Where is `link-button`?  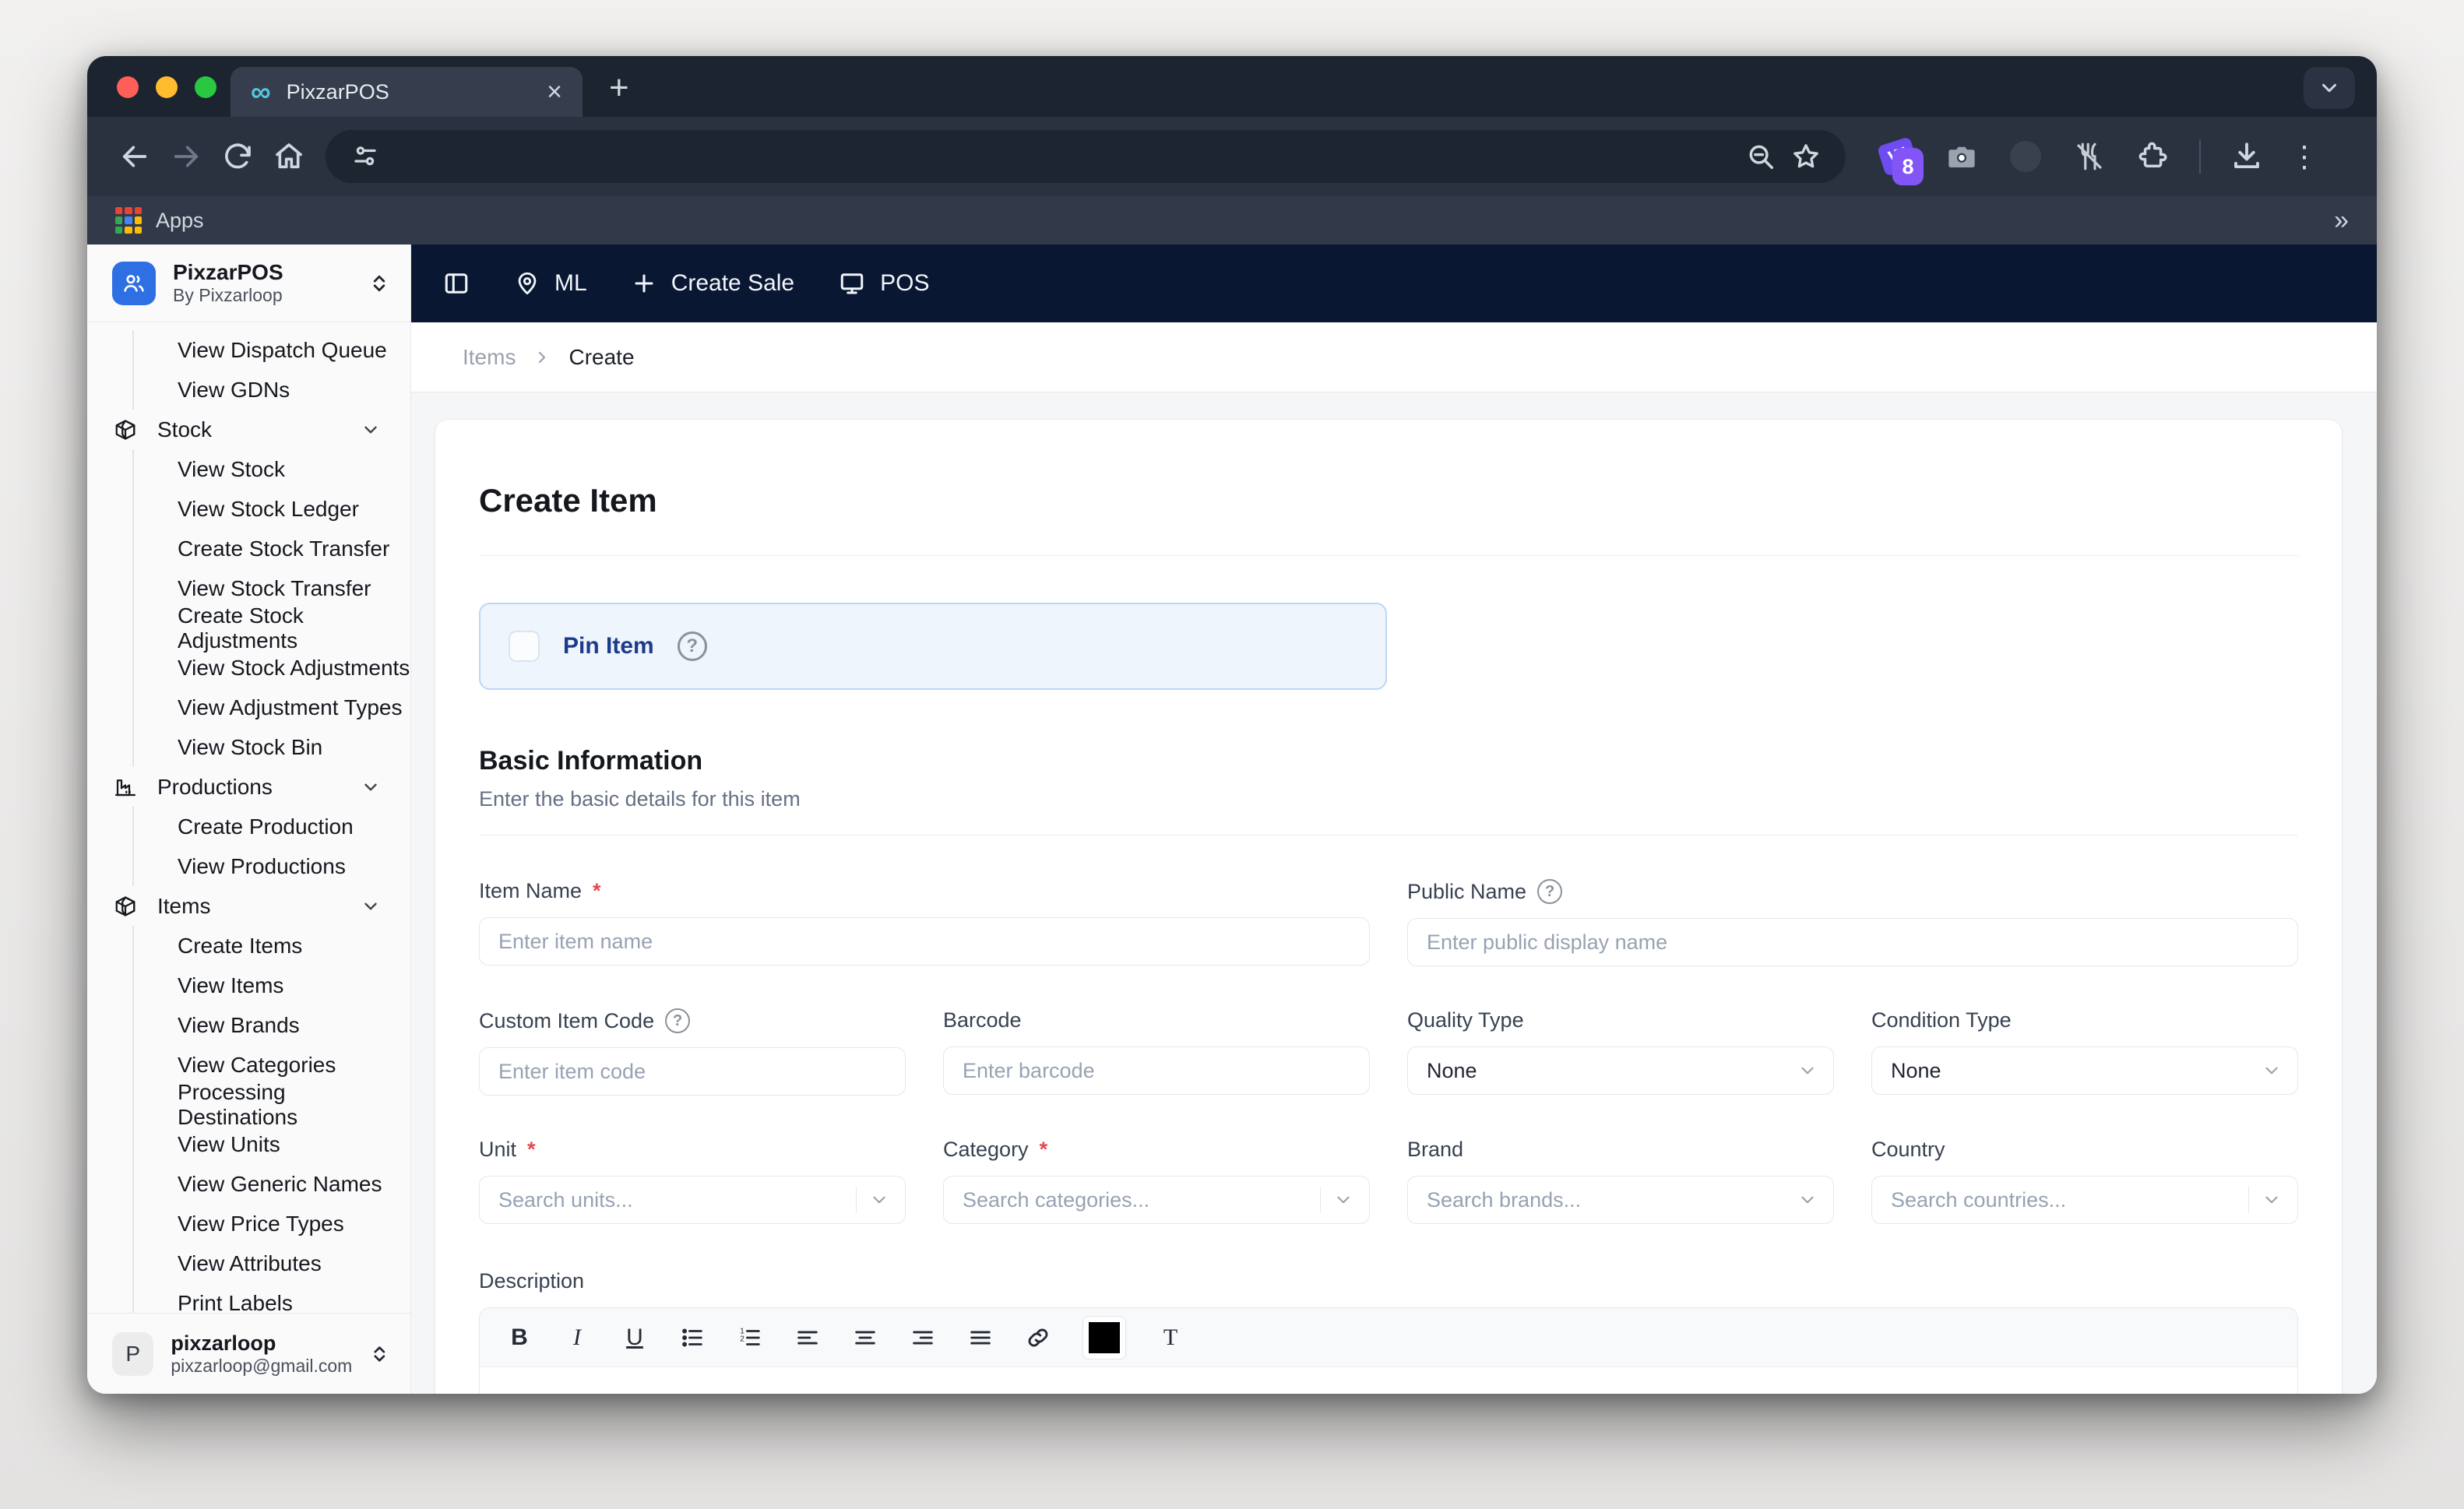
link-button is located at coordinates (1038, 1337).